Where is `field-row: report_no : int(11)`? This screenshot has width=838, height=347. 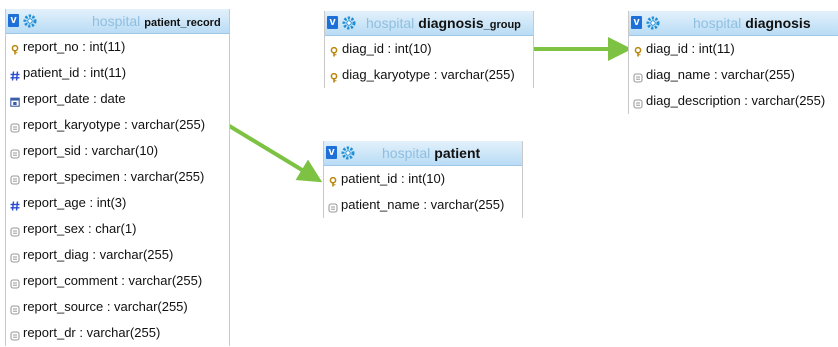
field-row: report_no : int(11) is located at coordinates (117, 47).